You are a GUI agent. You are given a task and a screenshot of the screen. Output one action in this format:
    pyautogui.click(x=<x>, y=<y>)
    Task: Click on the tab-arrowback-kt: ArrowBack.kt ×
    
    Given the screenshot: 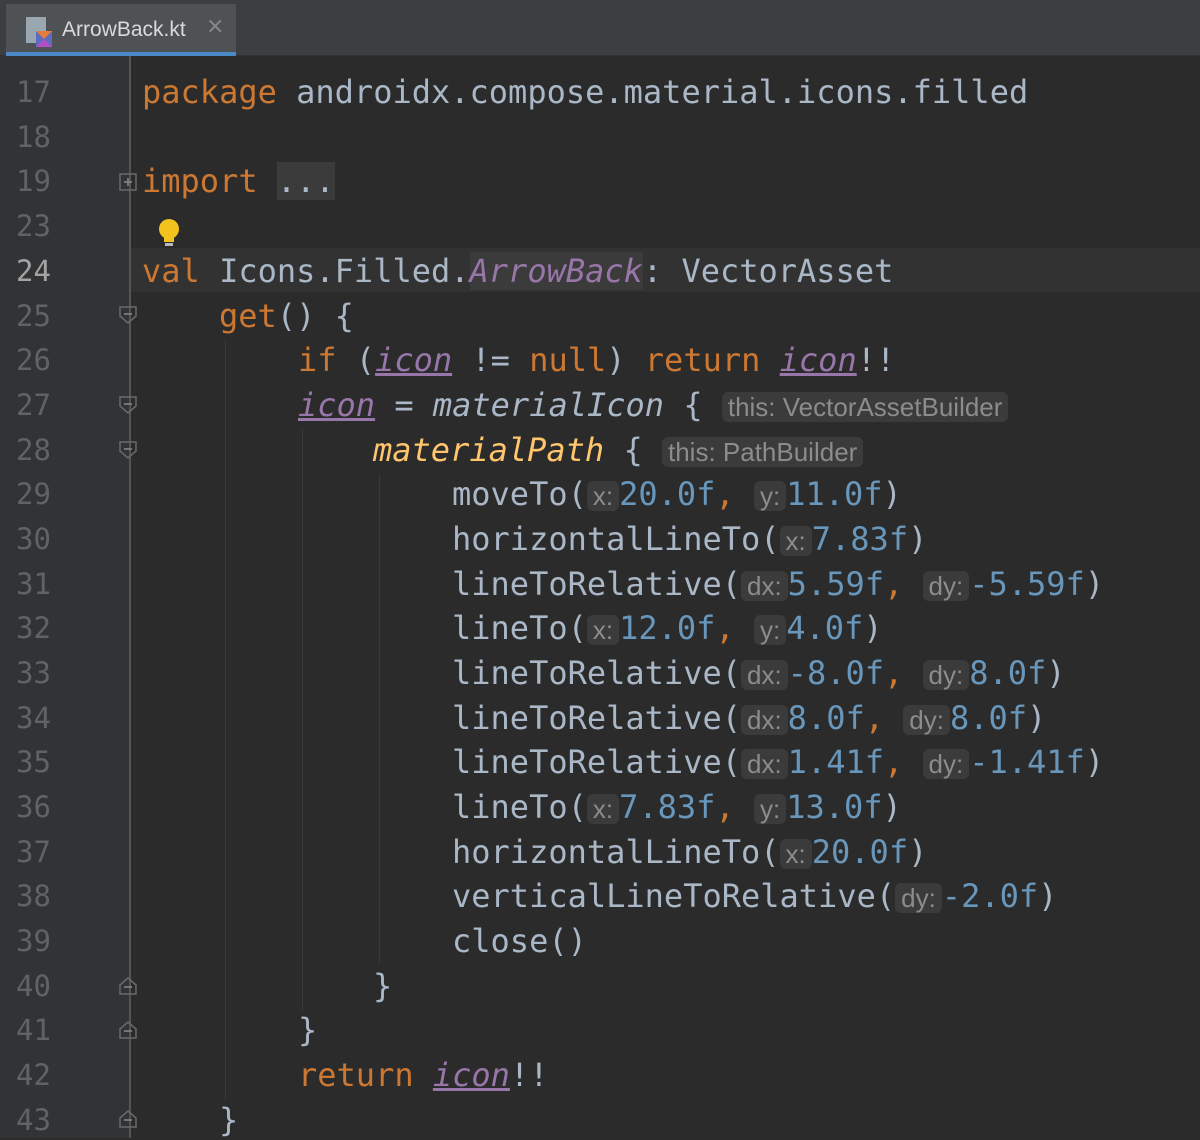 What is the action you would take?
    pyautogui.click(x=121, y=30)
    